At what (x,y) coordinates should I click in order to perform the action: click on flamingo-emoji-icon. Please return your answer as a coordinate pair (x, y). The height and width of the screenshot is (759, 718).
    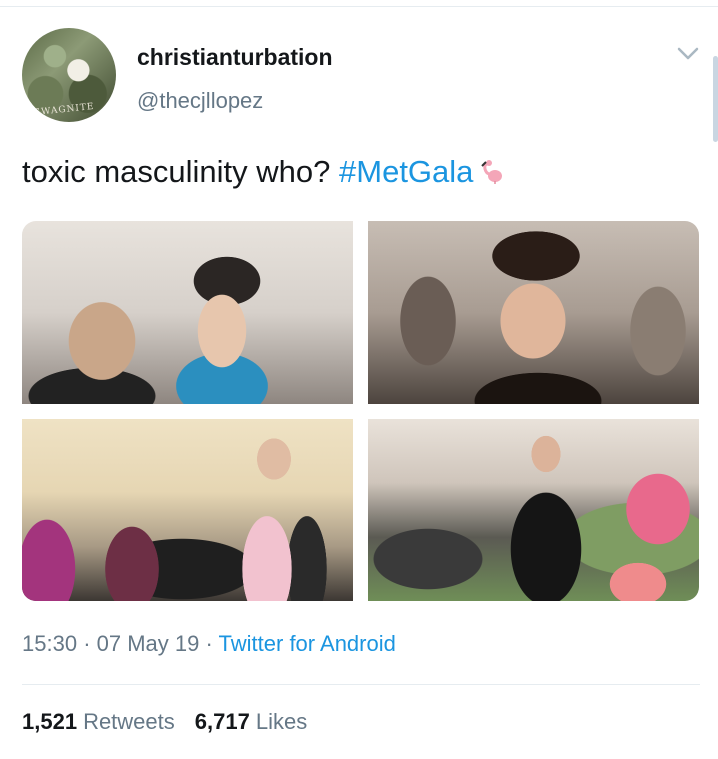
    Looking at the image, I should click on (492, 172).